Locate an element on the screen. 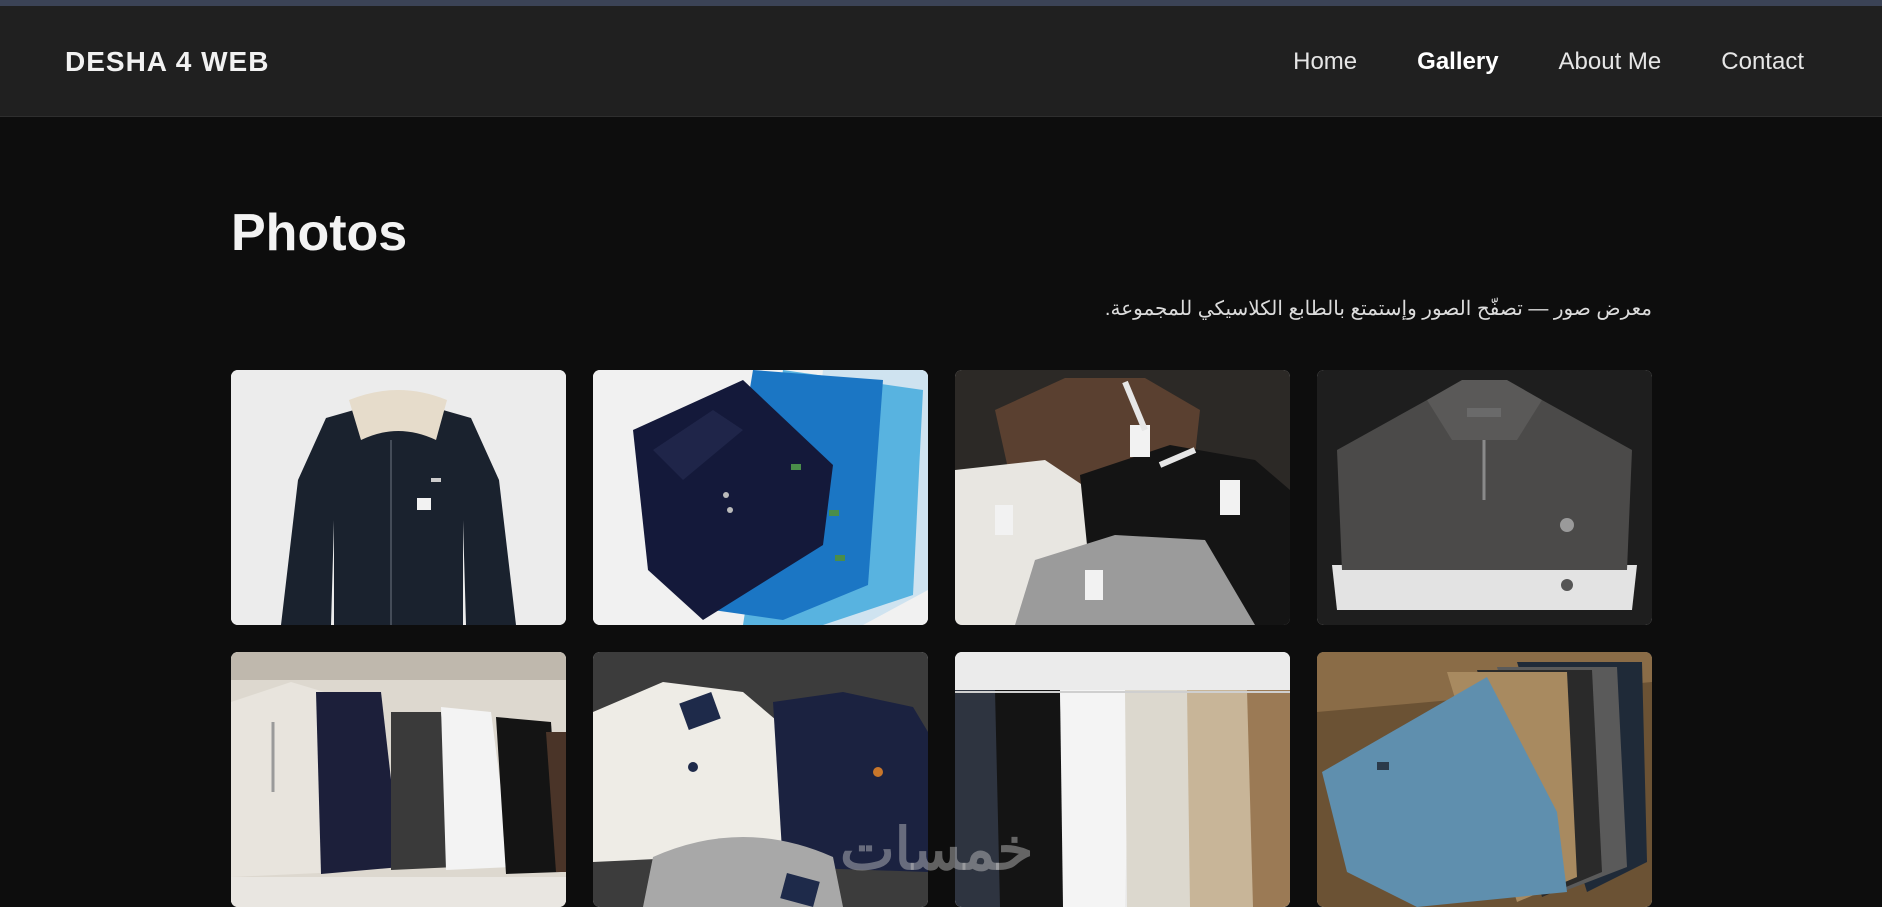  page-title: Photos is located at coordinates (319, 233).